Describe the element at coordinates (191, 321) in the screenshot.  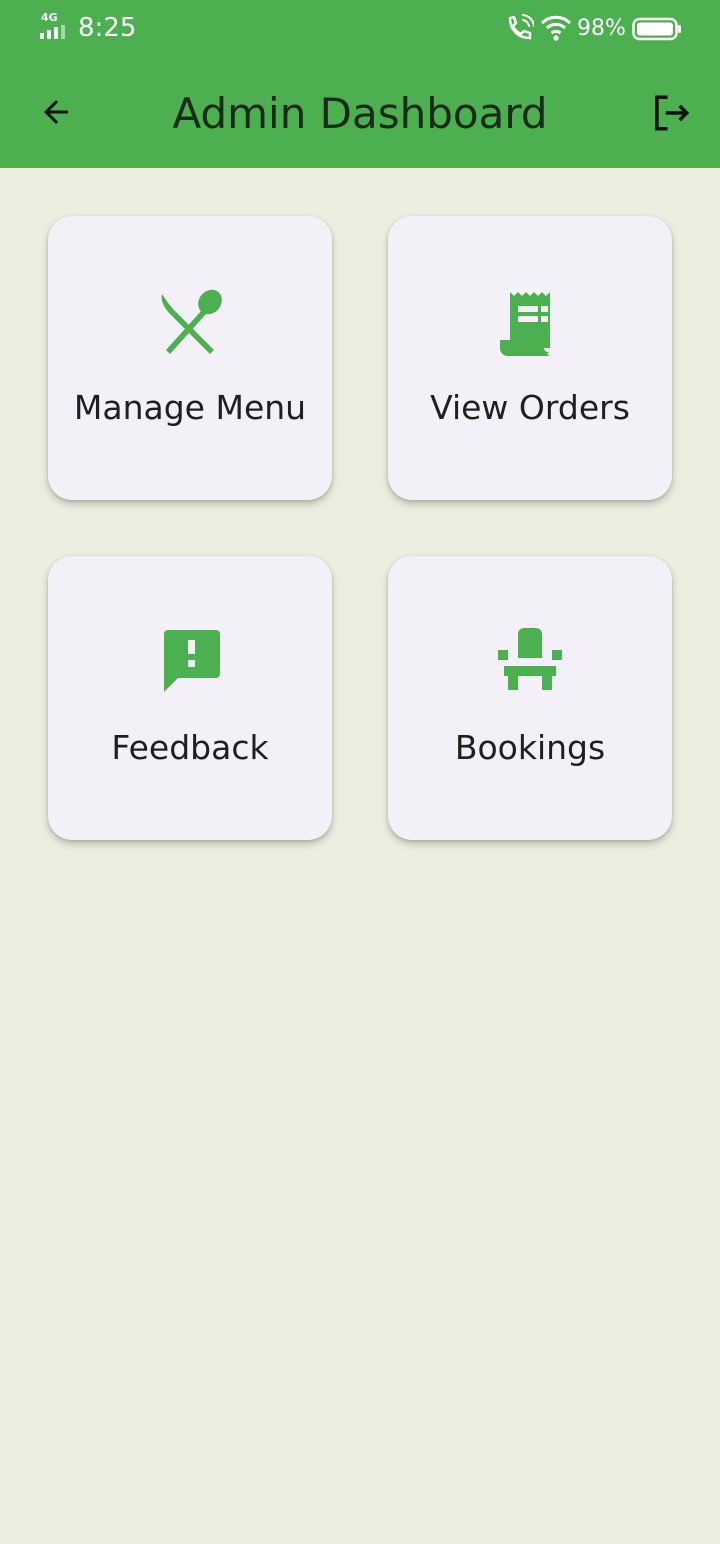
I see `restaurant-icon` at that location.